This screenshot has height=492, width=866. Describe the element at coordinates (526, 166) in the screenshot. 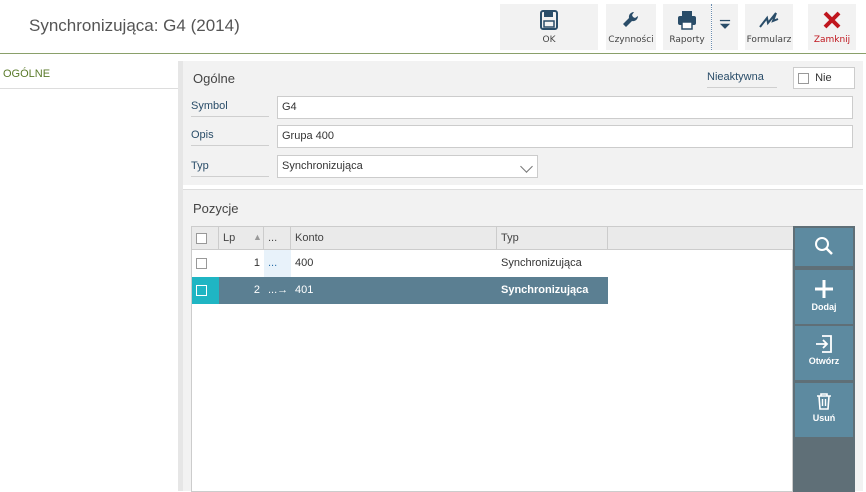

I see `chevron-down-icon` at that location.